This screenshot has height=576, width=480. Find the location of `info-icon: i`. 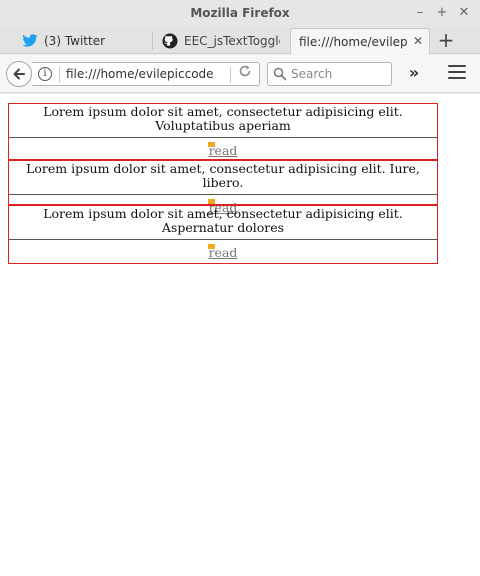

info-icon: i is located at coordinates (45, 74).